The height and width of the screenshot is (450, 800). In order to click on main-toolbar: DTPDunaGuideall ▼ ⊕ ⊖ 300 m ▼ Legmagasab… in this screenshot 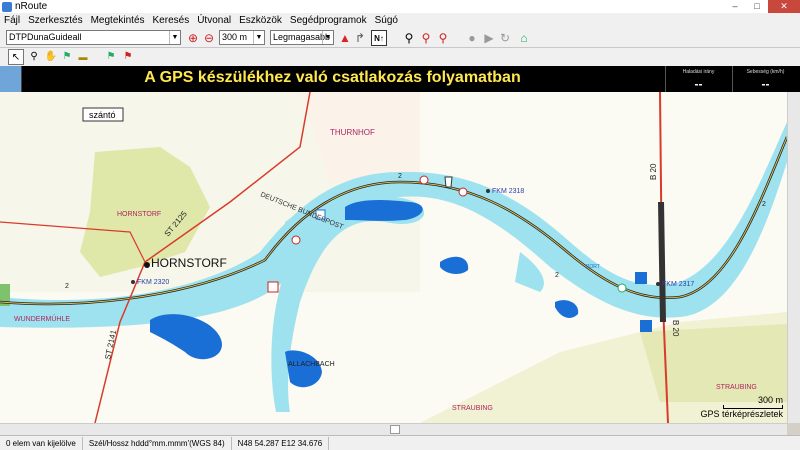, I will do `click(400, 38)`.